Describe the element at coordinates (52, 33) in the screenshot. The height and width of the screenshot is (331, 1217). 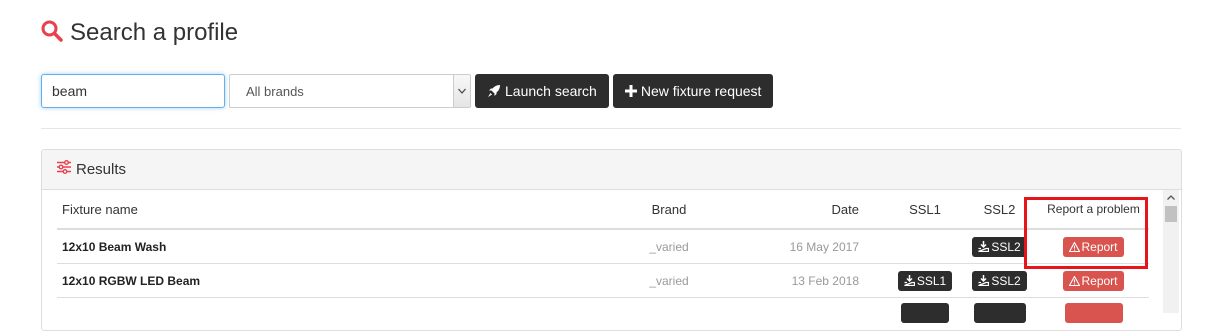
I see `search-icon` at that location.